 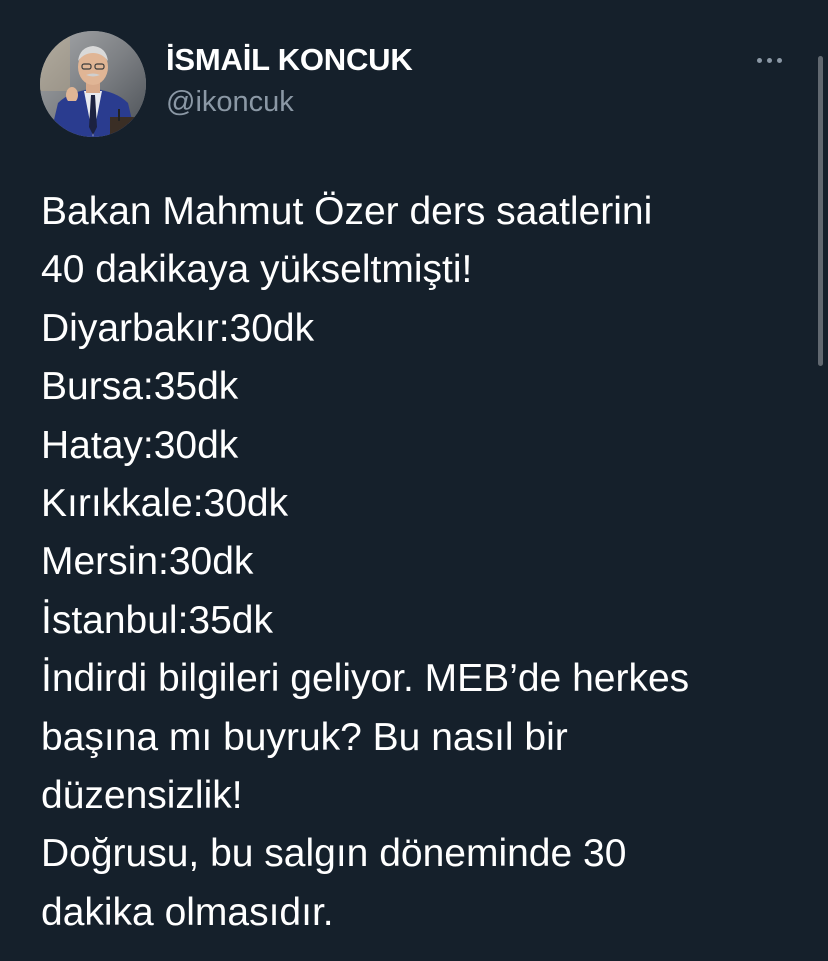 What do you see at coordinates (187, 912) in the screenshot?
I see `tweet-line: dakika olmasıdır.` at bounding box center [187, 912].